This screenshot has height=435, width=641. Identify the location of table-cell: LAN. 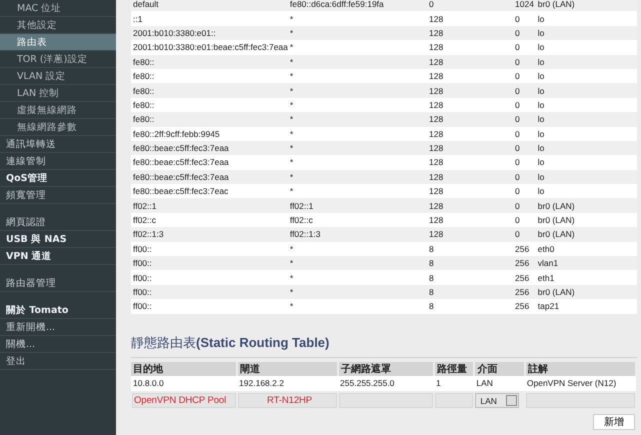
(484, 383).